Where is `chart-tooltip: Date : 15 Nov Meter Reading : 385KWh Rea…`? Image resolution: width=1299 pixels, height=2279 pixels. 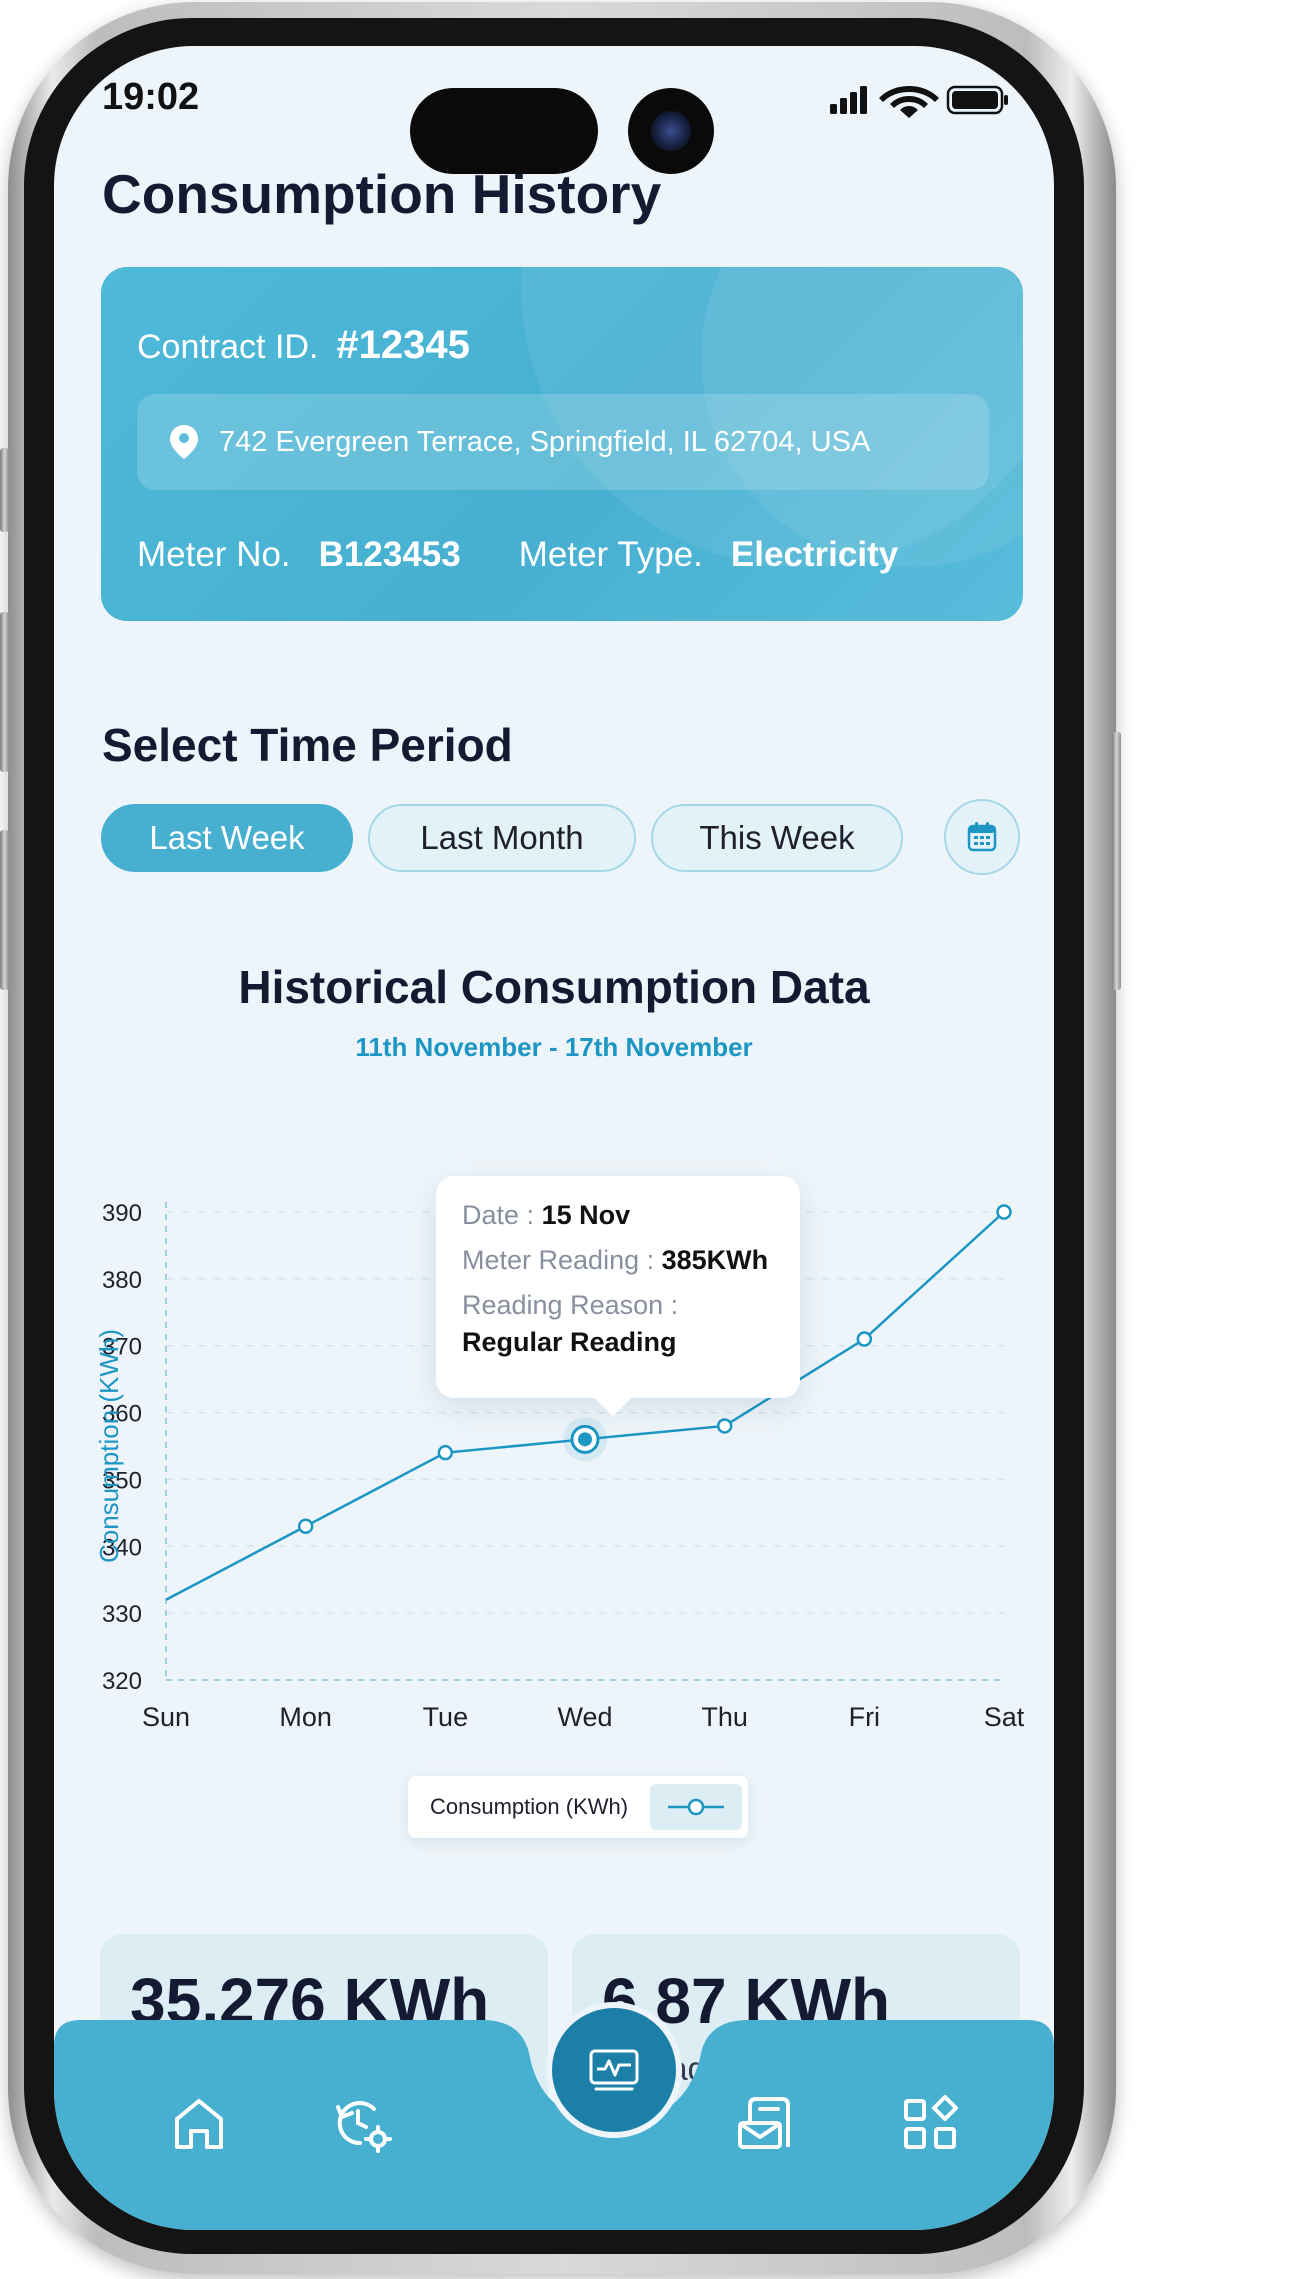
chart-tooltip: Date : 15 Nov Meter Reading : 385KWh Rea… is located at coordinates (618, 1296).